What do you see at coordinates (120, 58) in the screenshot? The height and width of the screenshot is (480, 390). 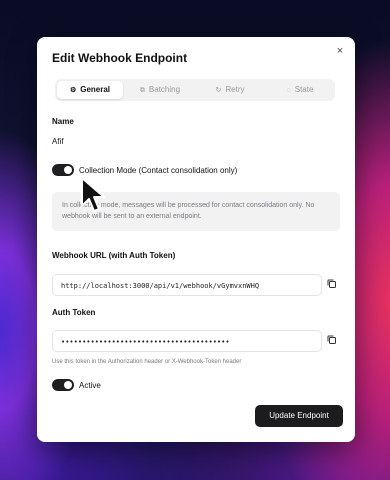 I see `dialog-title: Edit Webhook Endpoint` at bounding box center [120, 58].